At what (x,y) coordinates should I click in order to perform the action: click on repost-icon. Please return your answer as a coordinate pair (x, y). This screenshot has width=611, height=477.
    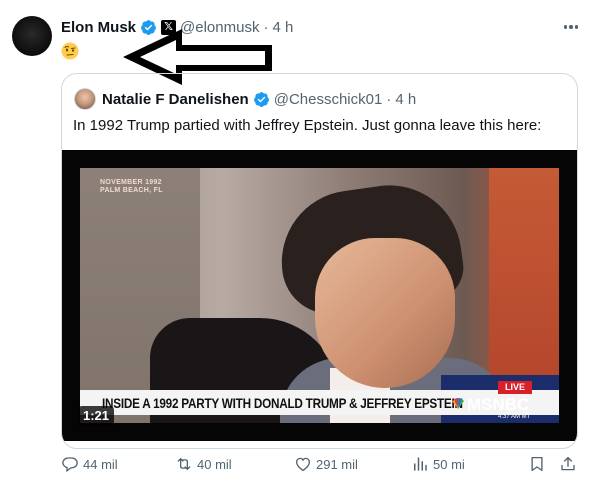
    Looking at the image, I should click on (184, 464).